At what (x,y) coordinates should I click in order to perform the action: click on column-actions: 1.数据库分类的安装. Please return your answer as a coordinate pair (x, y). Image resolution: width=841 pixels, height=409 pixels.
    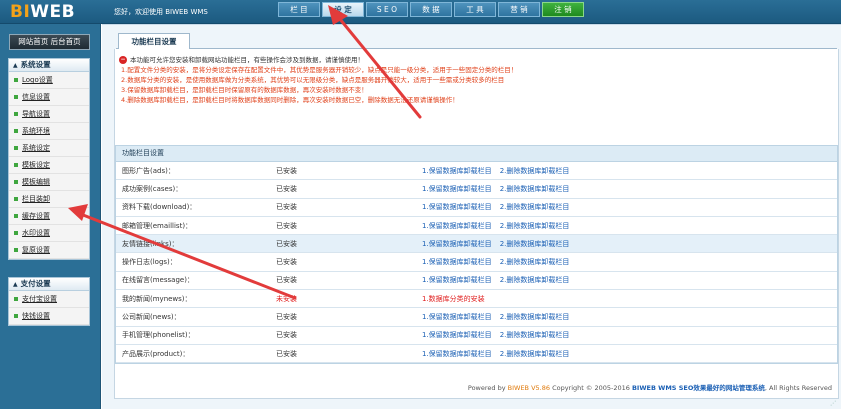
    Looking at the image, I should click on (622, 299).